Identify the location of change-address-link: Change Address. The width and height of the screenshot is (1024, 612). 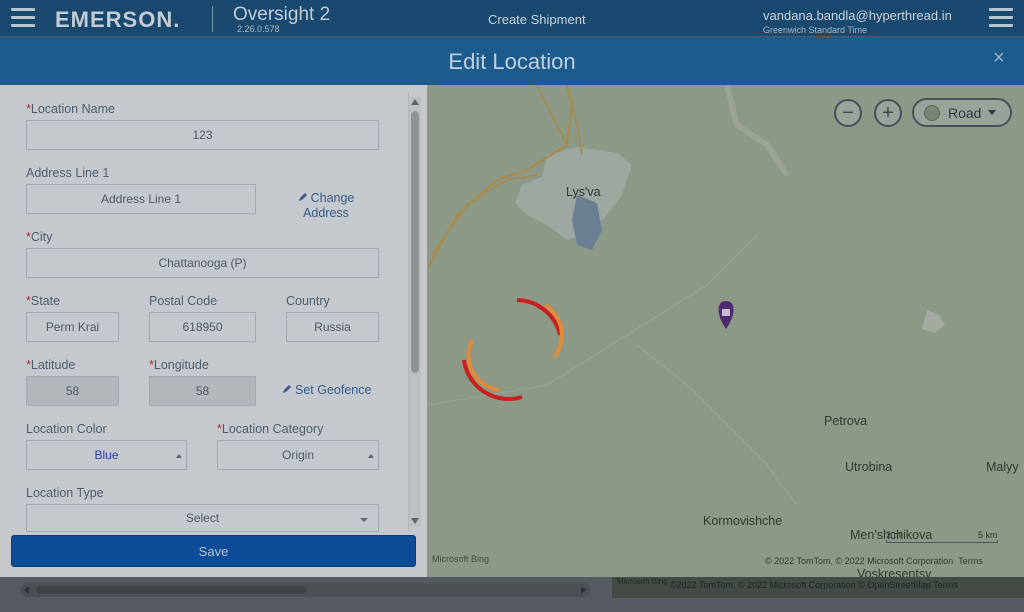
(326, 206).